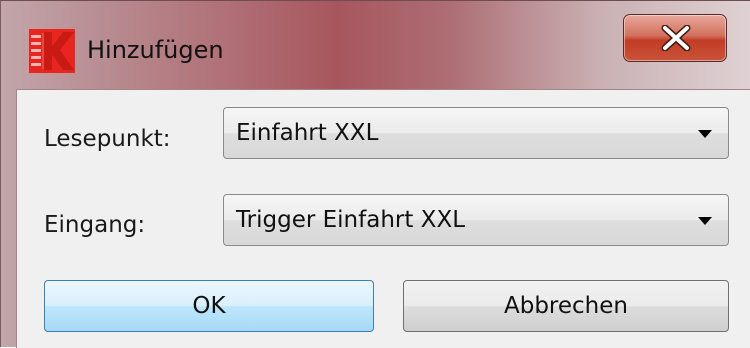  I want to click on ok-button: OK, so click(209, 306).